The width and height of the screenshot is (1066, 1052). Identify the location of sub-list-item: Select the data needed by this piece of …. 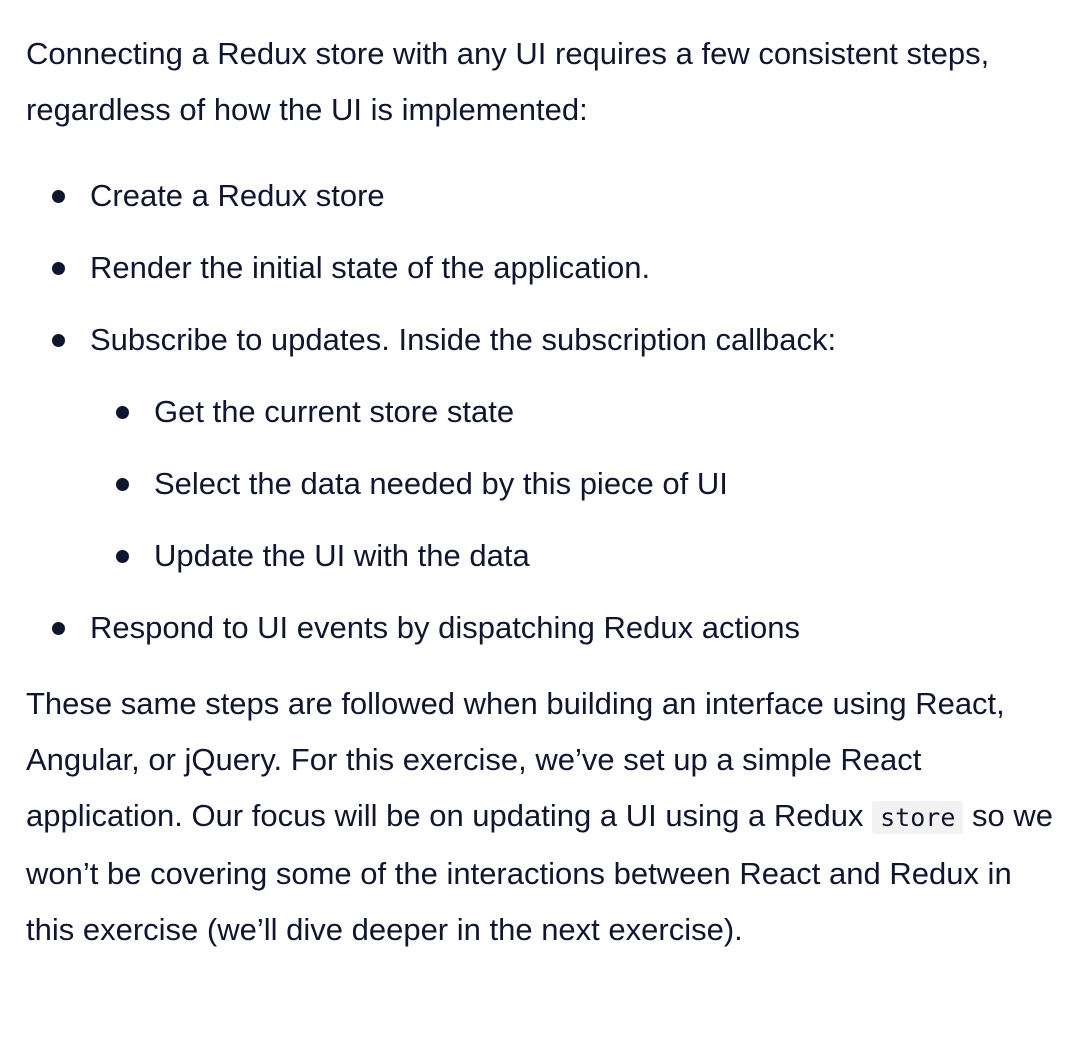
(573, 484).